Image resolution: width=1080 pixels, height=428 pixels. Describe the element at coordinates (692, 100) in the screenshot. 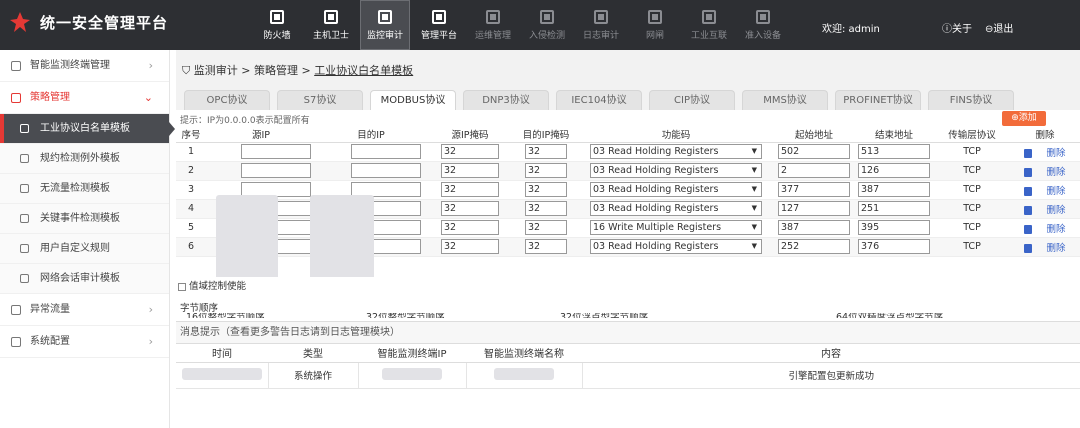

I see `tab-5: CIP协议` at that location.